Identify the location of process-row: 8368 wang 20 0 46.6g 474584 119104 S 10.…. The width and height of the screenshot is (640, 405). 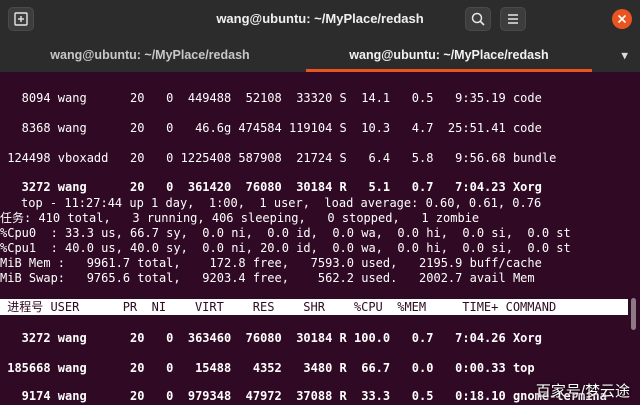
(271, 128).